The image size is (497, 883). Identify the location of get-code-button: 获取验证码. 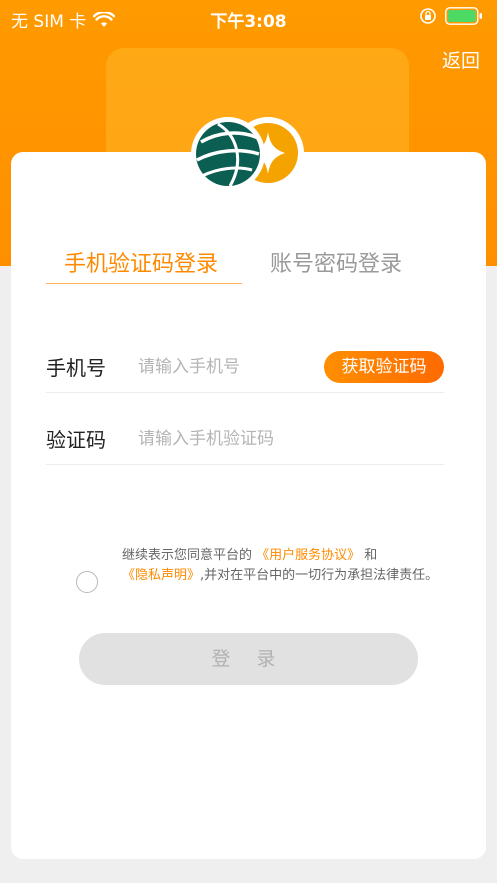
(384, 367).